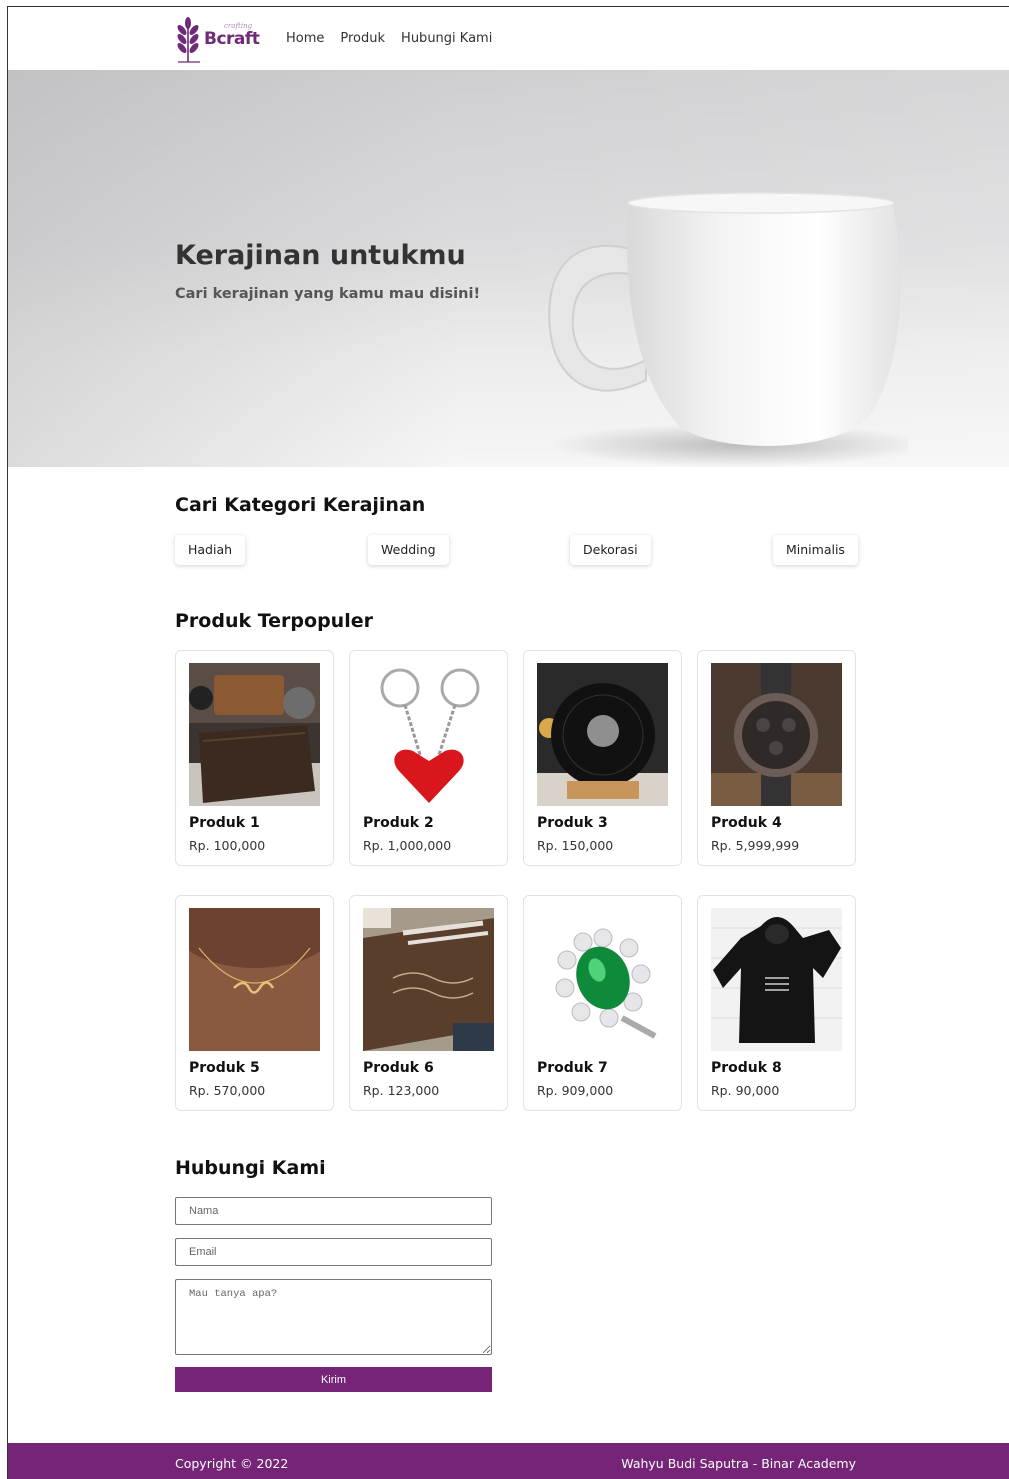  Describe the element at coordinates (572, 823) in the screenshot. I see `product-name: Produk 3` at that location.